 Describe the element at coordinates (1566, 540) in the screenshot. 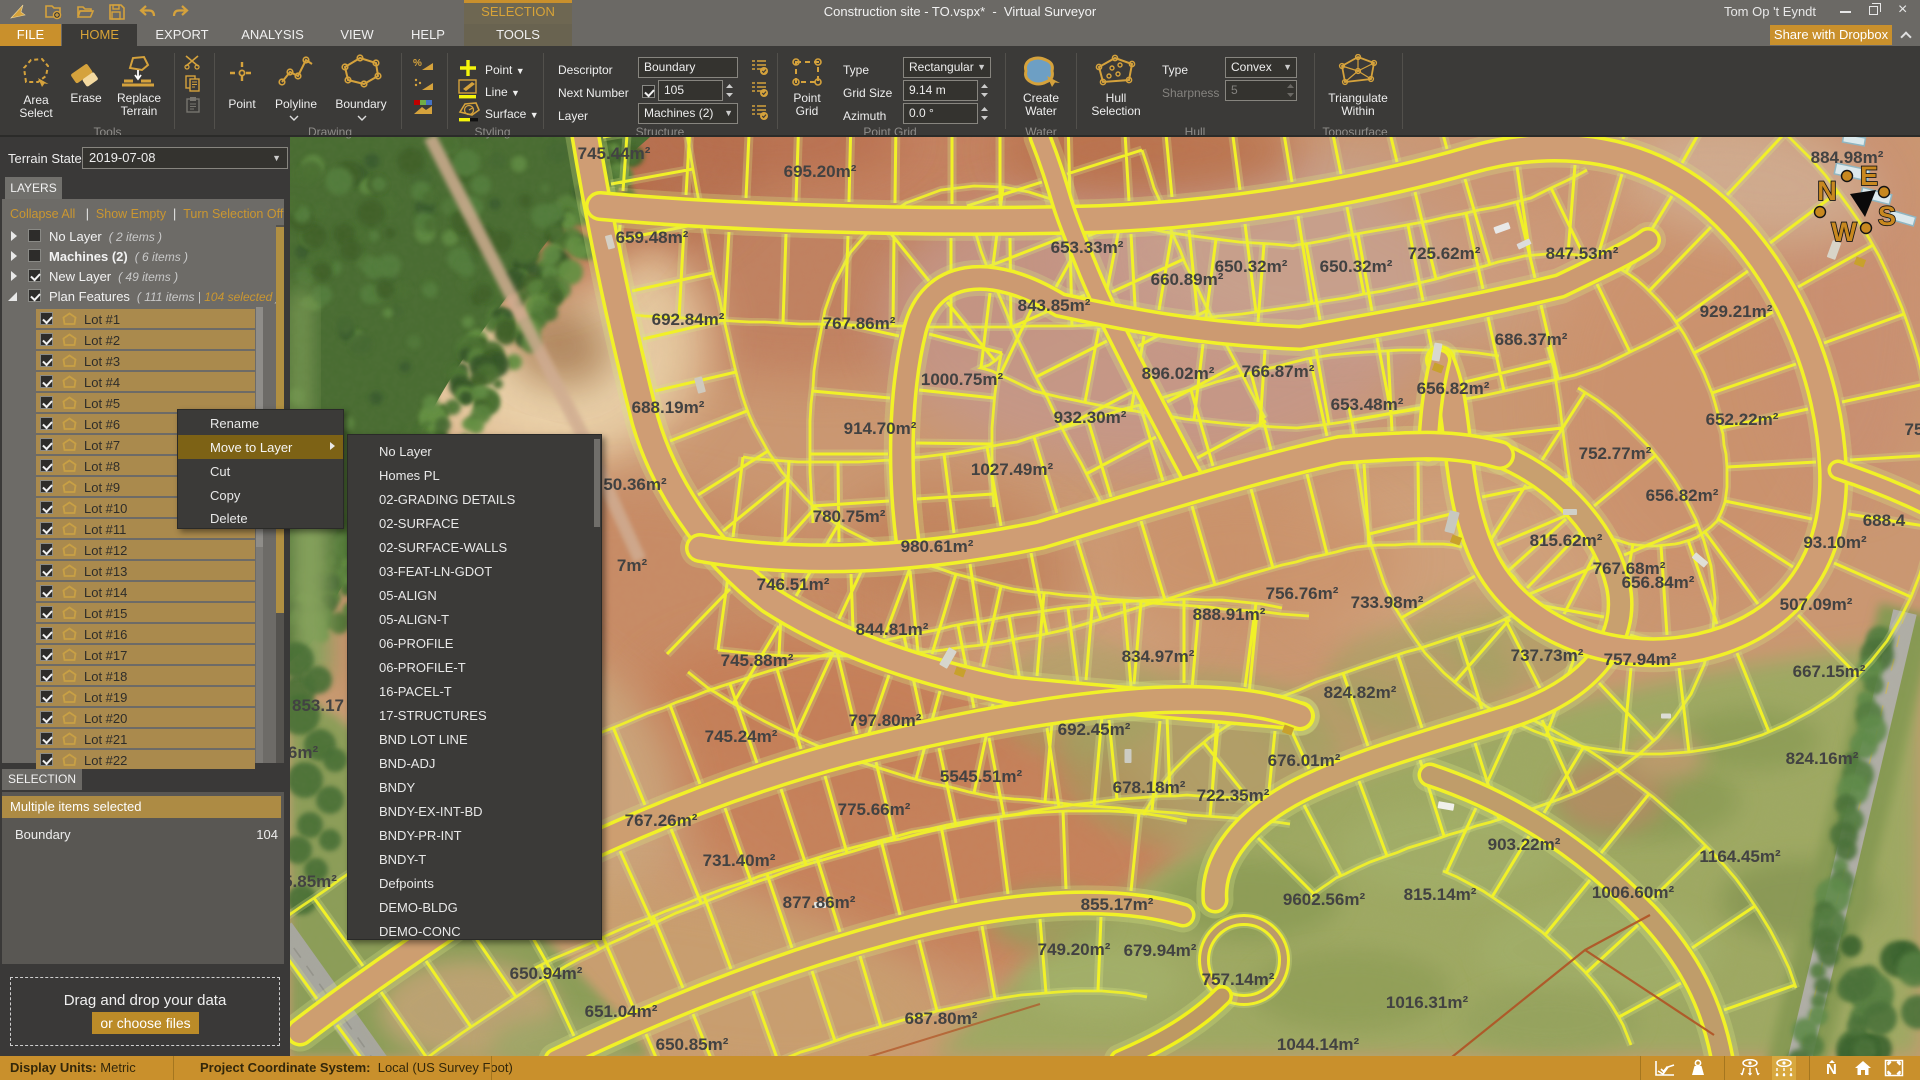

I see `svg-text: 815.62m²` at that location.